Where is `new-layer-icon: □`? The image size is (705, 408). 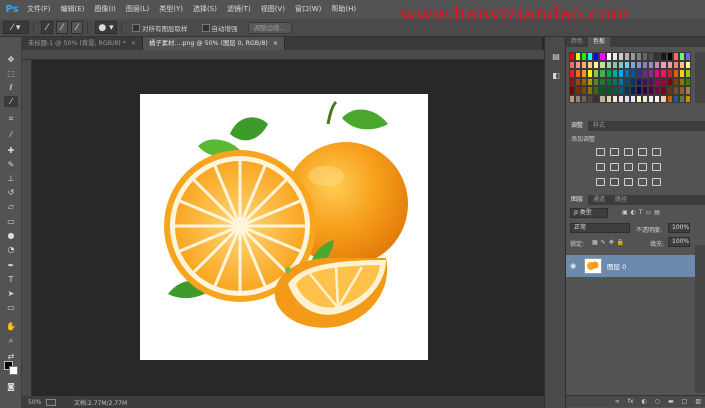 new-layer-icon: □ is located at coordinates (685, 401).